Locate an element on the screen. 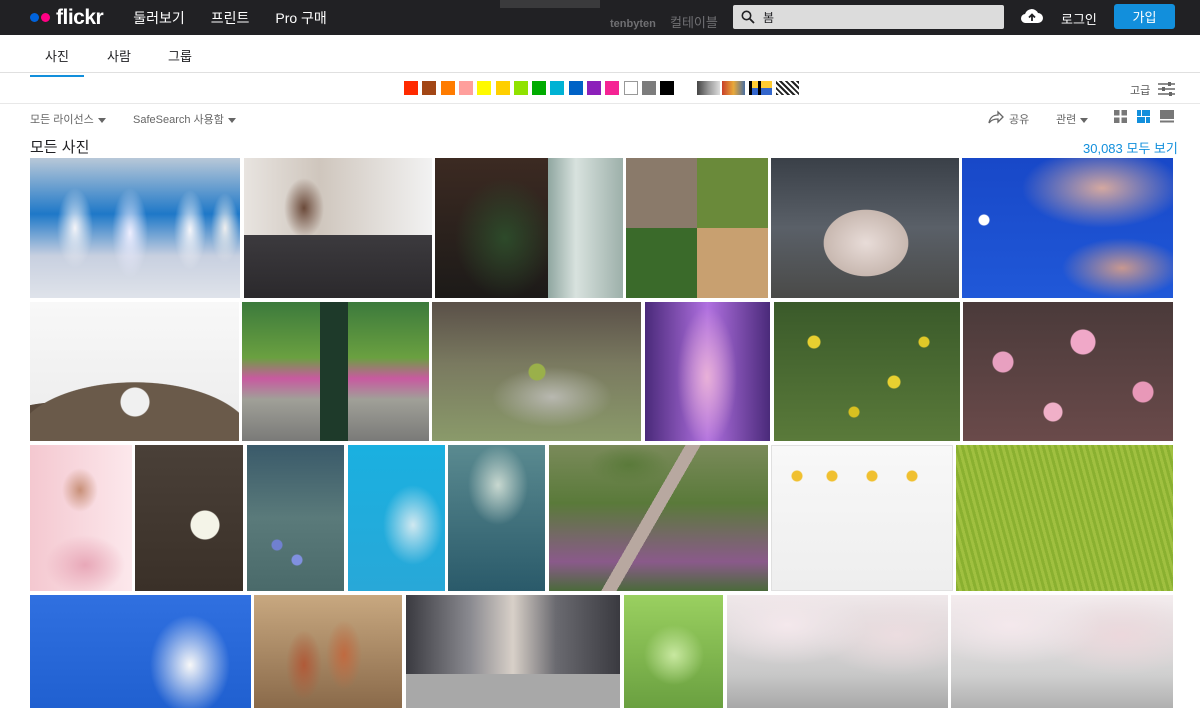 The image size is (1200, 708). photo-plants-window is located at coordinates (529, 228).